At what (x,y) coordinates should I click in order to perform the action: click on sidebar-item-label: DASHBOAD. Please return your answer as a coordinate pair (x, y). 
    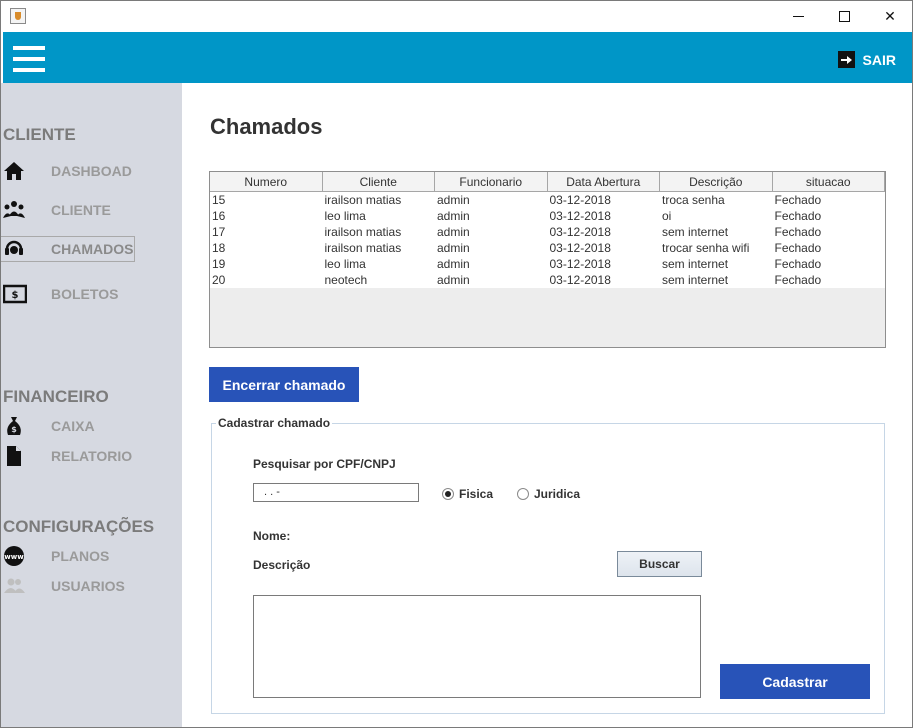
    Looking at the image, I should click on (91, 171).